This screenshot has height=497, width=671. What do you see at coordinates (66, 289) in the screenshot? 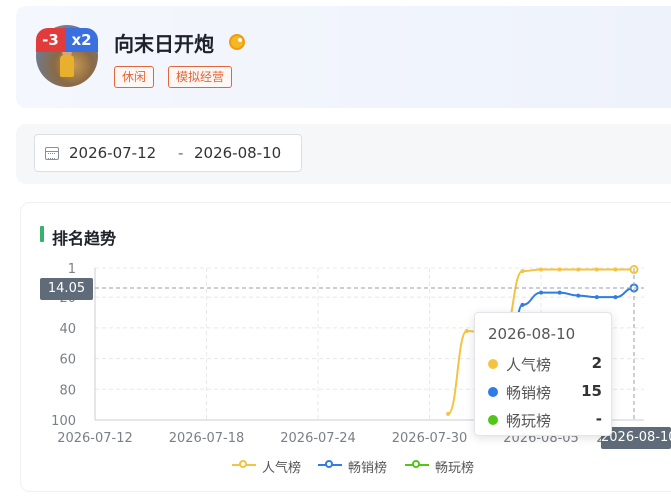
I see `crosshair-y-pointer: 14.05` at bounding box center [66, 289].